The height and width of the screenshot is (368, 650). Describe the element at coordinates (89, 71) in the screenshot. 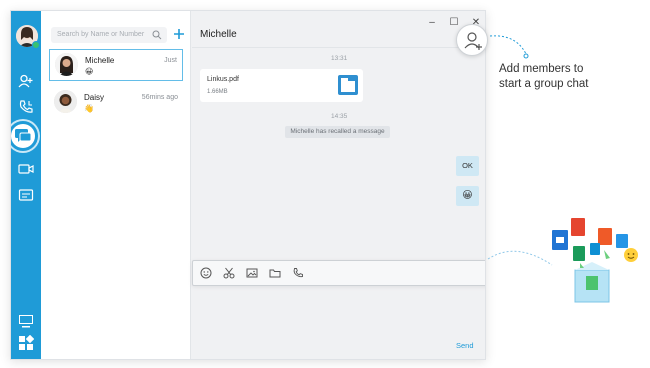

I see `contact-last-message: 😀` at that location.